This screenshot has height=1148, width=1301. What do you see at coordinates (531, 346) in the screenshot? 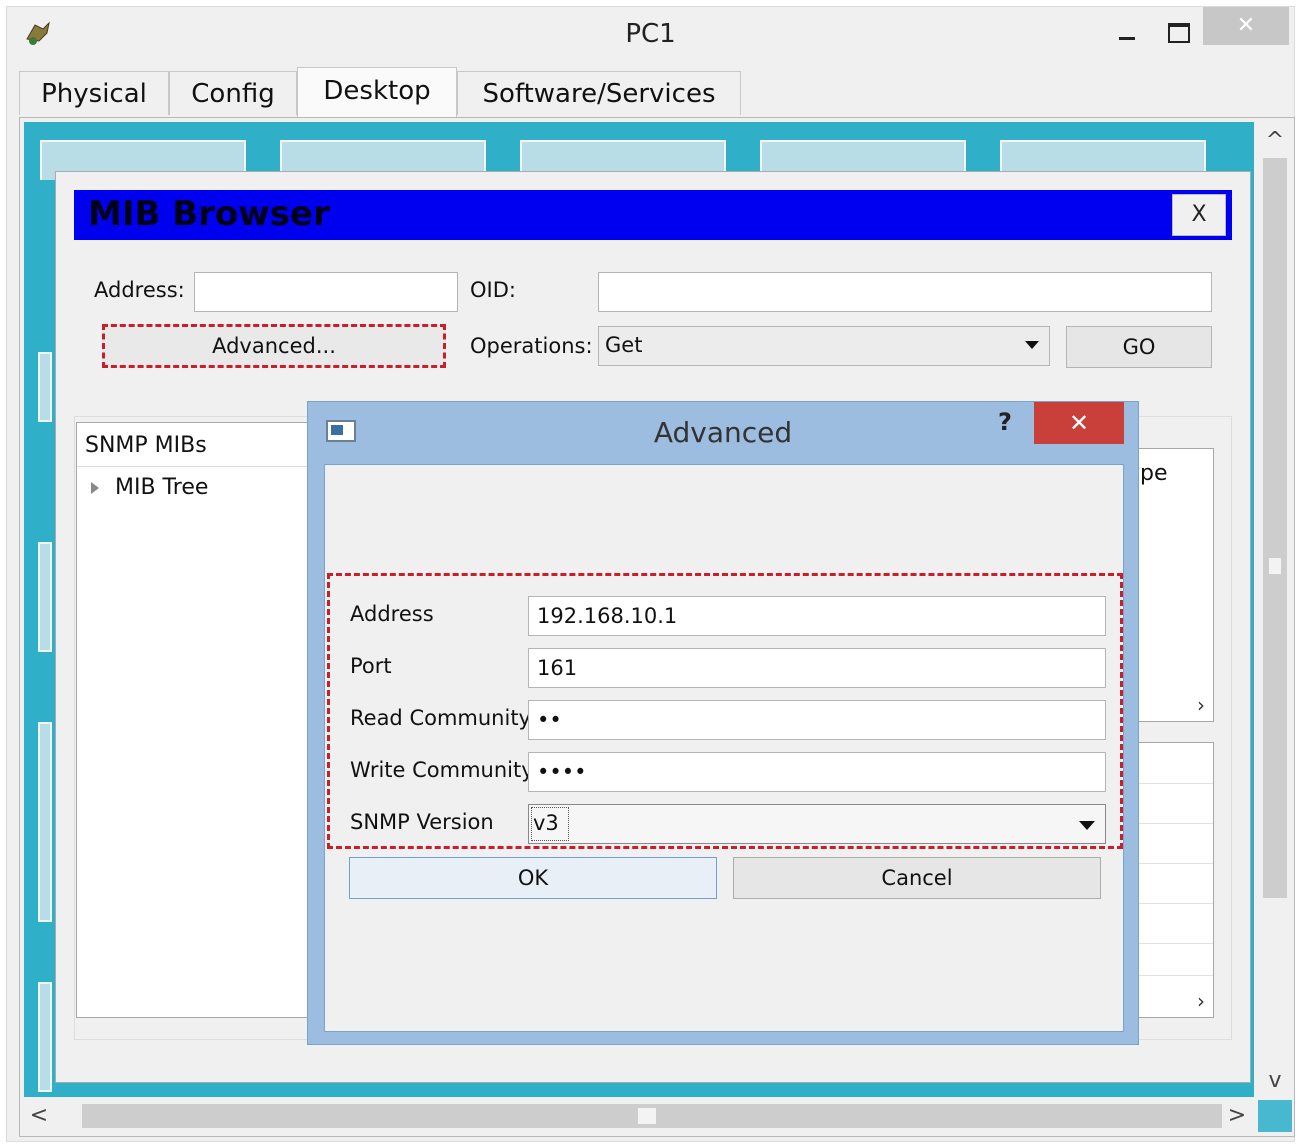
I see `operations-label: Operations:` at bounding box center [531, 346].